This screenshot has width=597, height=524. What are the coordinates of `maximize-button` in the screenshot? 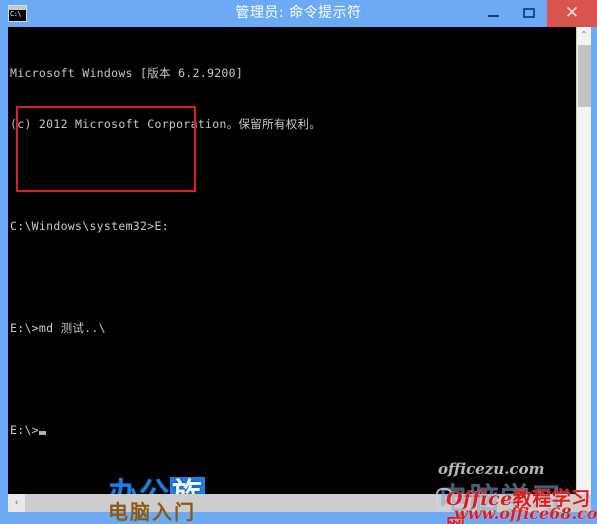 It's located at (529, 13).